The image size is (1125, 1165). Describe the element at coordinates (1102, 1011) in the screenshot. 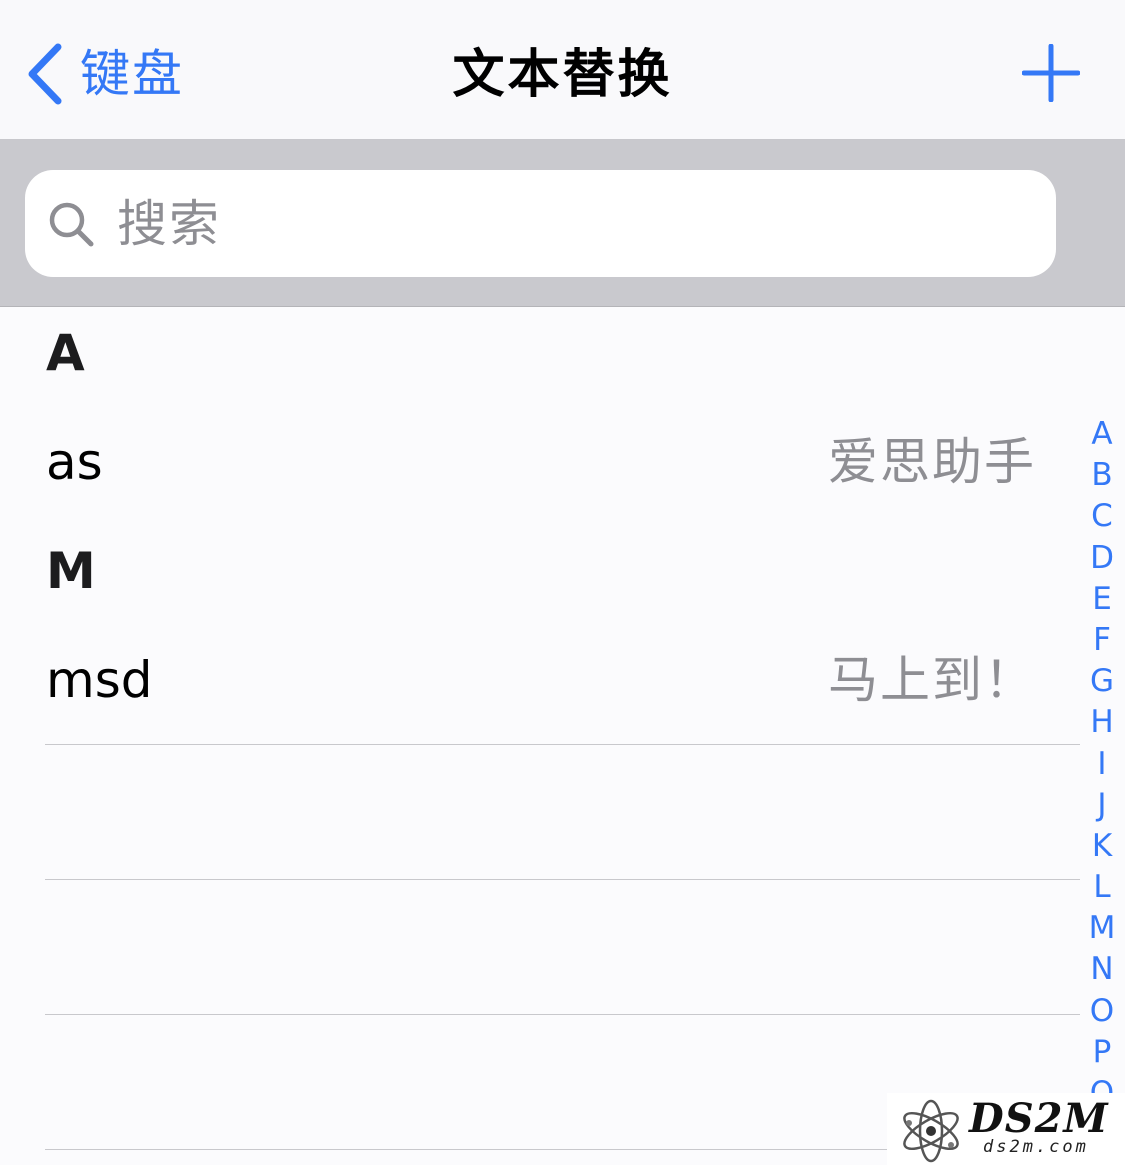

I see `index-letter: O` at that location.